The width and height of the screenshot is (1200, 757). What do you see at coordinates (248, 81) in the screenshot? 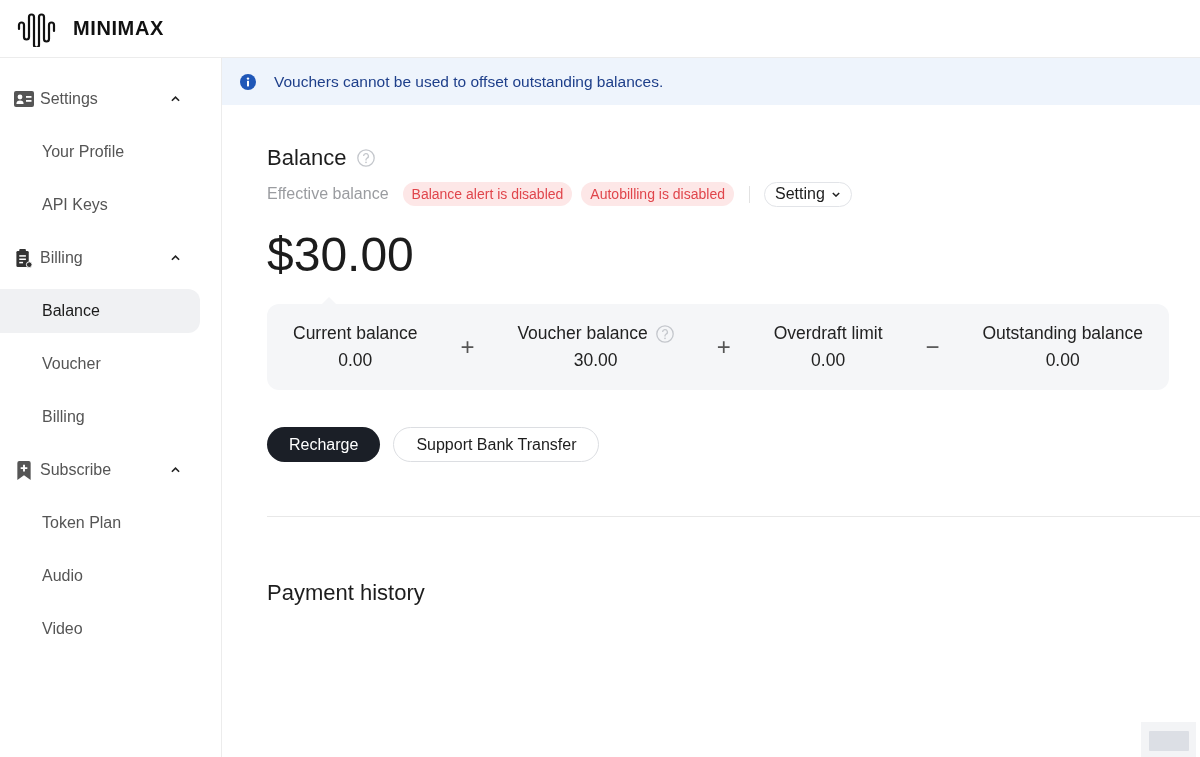
I see `info-icon` at bounding box center [248, 81].